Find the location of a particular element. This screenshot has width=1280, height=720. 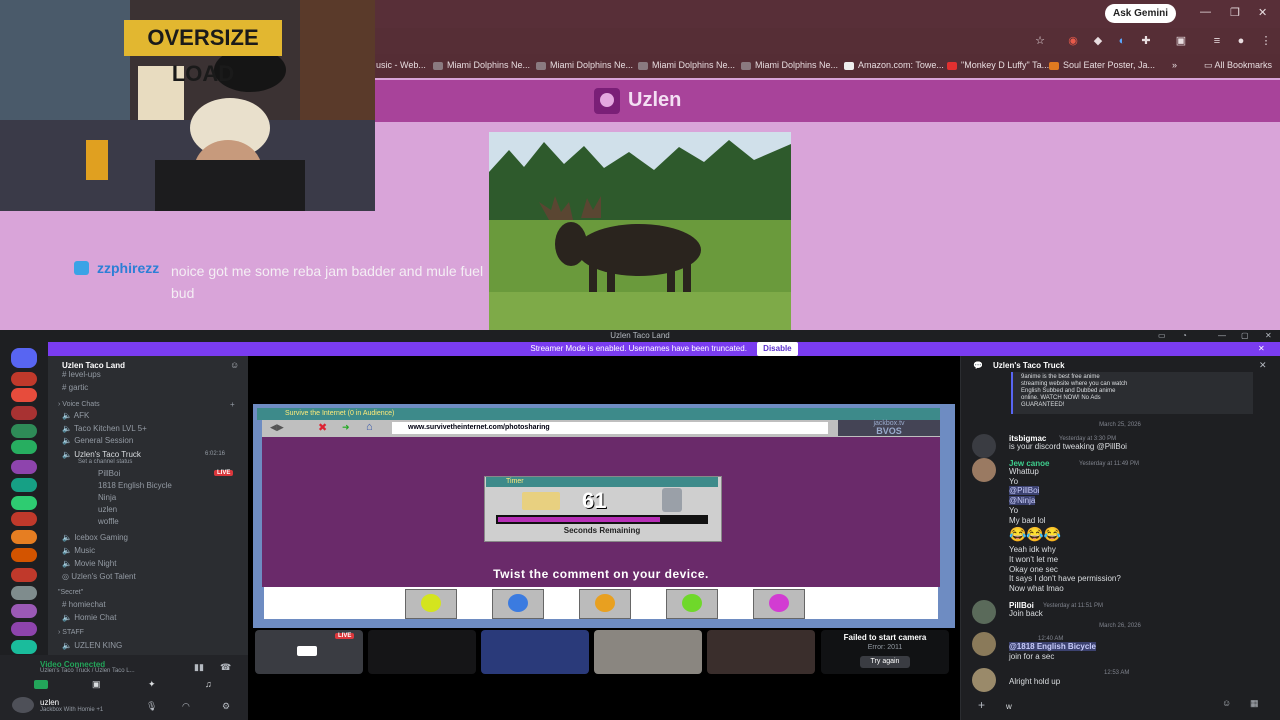

channel-afk: 🔈 AFK is located at coordinates (75, 415).